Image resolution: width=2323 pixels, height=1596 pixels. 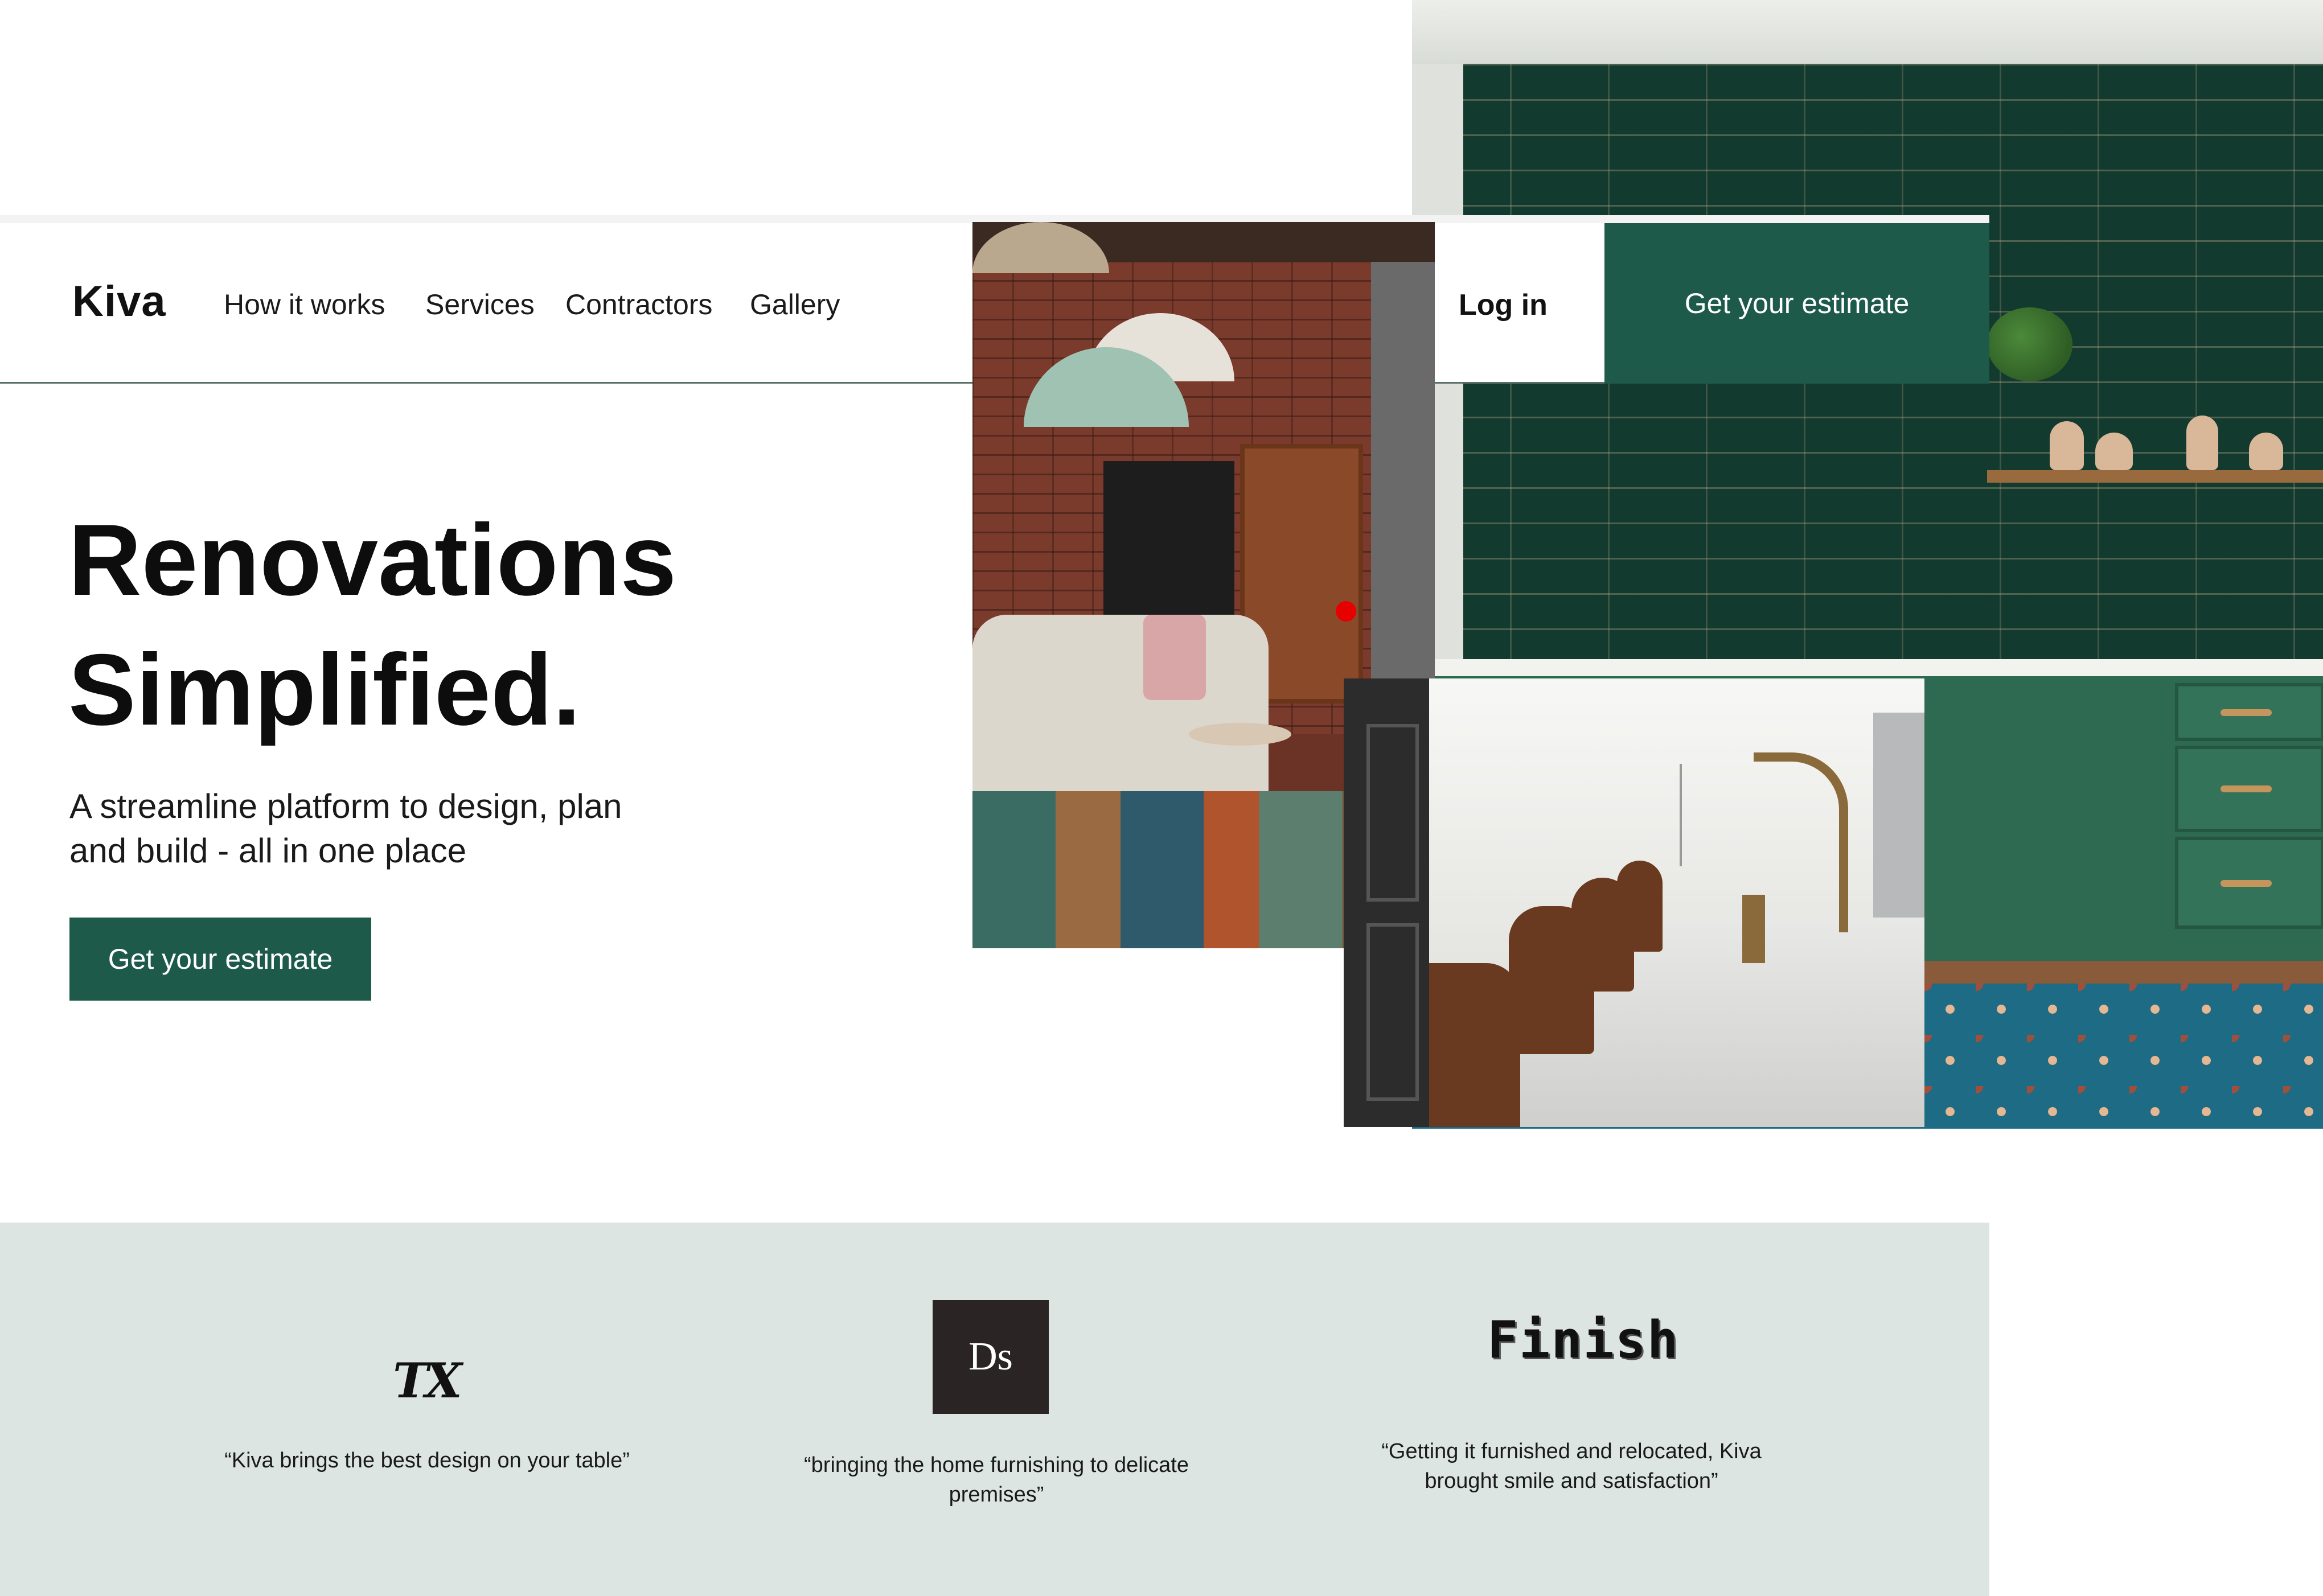 I want to click on brand-logo: Kiva, so click(x=119, y=301).